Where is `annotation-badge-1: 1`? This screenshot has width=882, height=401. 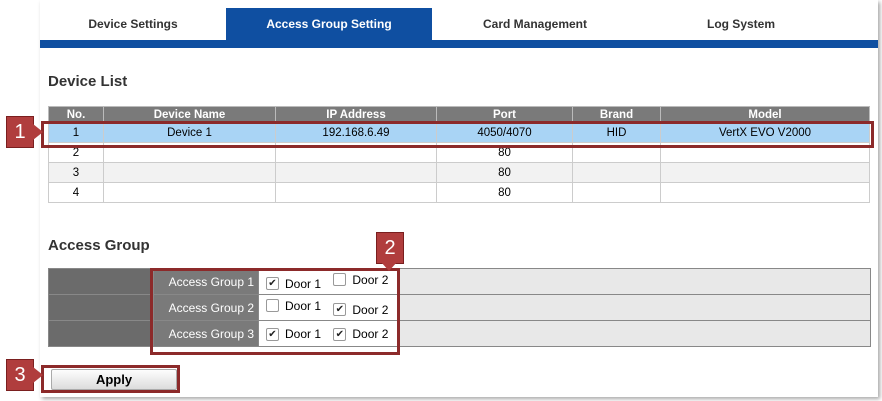 annotation-badge-1: 1 is located at coordinates (20, 132).